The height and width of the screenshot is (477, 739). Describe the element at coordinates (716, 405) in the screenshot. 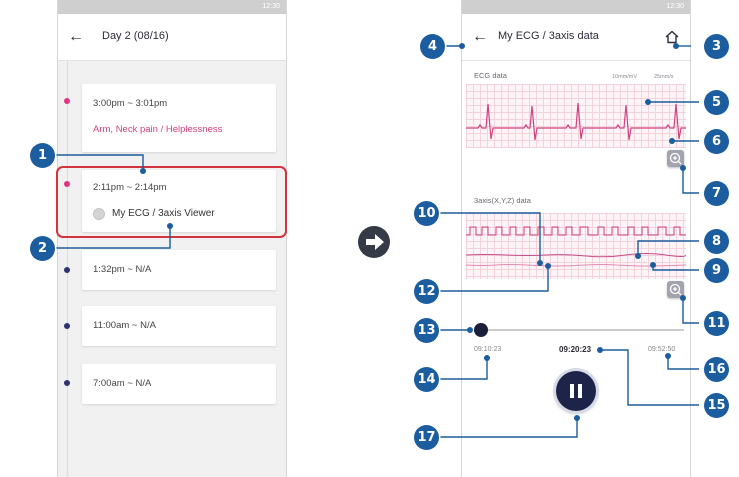

I see `callout-badge-15: 15` at that location.